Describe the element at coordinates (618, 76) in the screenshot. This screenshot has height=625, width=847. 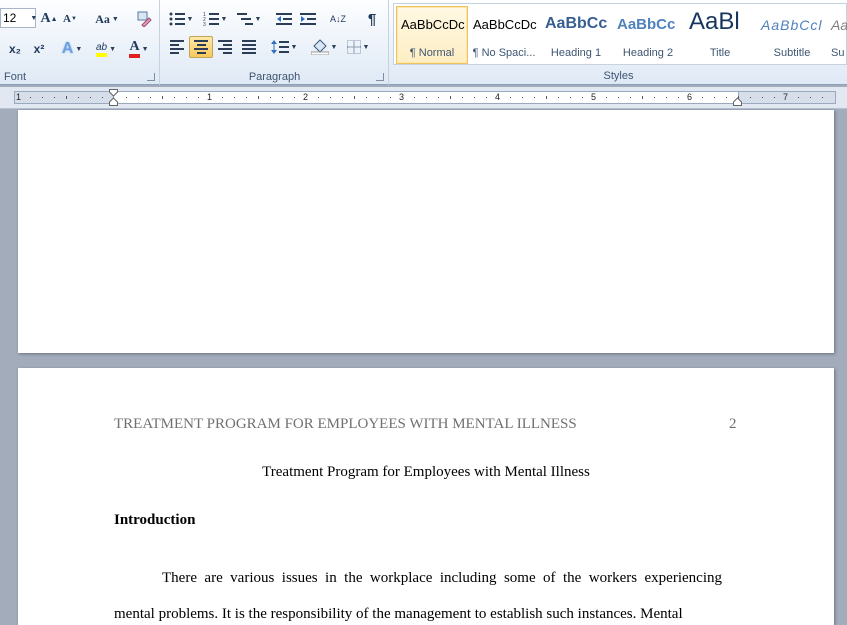
I see `styles-group-label: Styles` at that location.